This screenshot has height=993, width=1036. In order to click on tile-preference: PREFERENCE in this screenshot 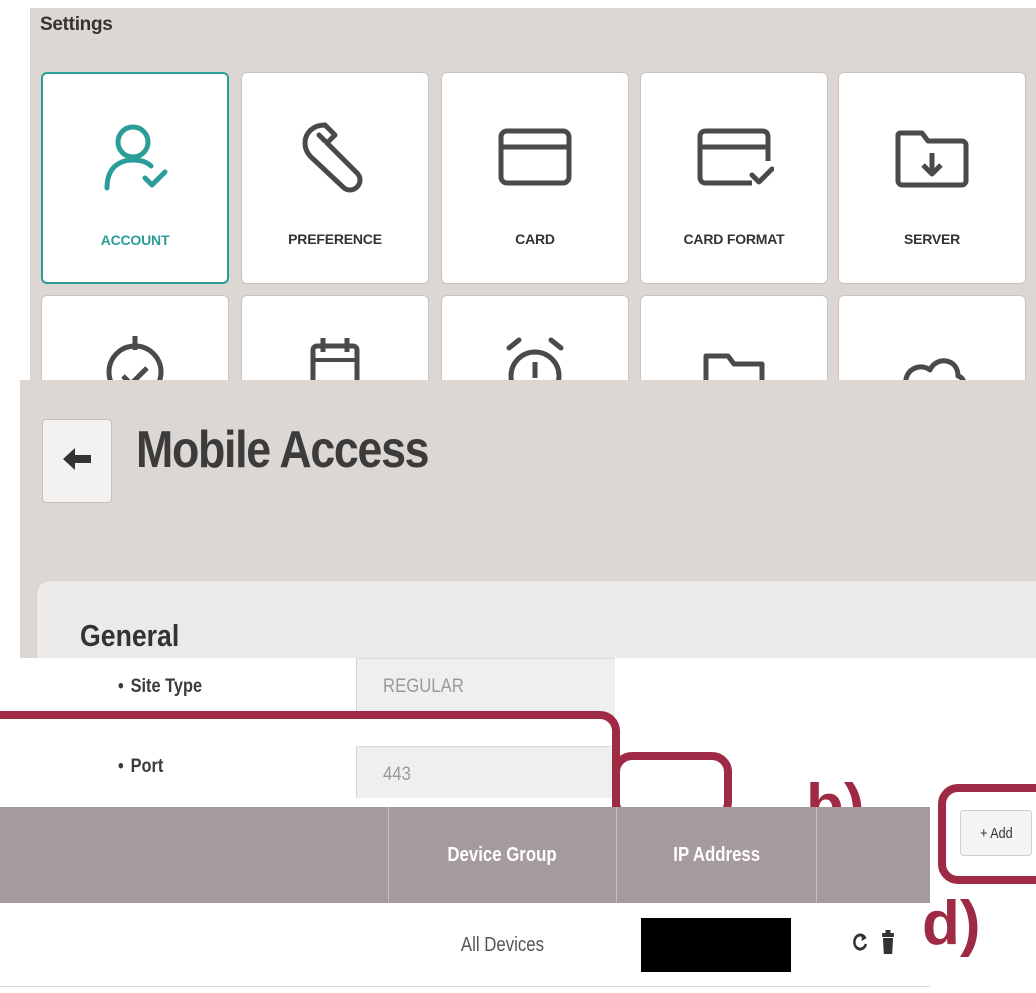, I will do `click(335, 178)`.